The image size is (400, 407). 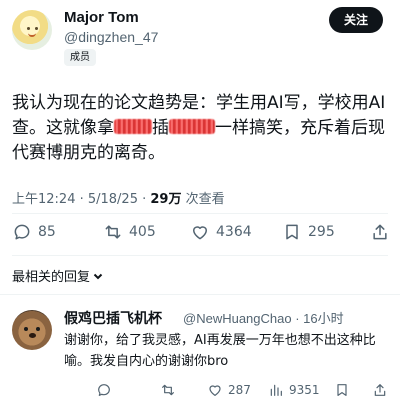 What do you see at coordinates (142, 232) in the screenshot?
I see `repost-count: 405` at bounding box center [142, 232].